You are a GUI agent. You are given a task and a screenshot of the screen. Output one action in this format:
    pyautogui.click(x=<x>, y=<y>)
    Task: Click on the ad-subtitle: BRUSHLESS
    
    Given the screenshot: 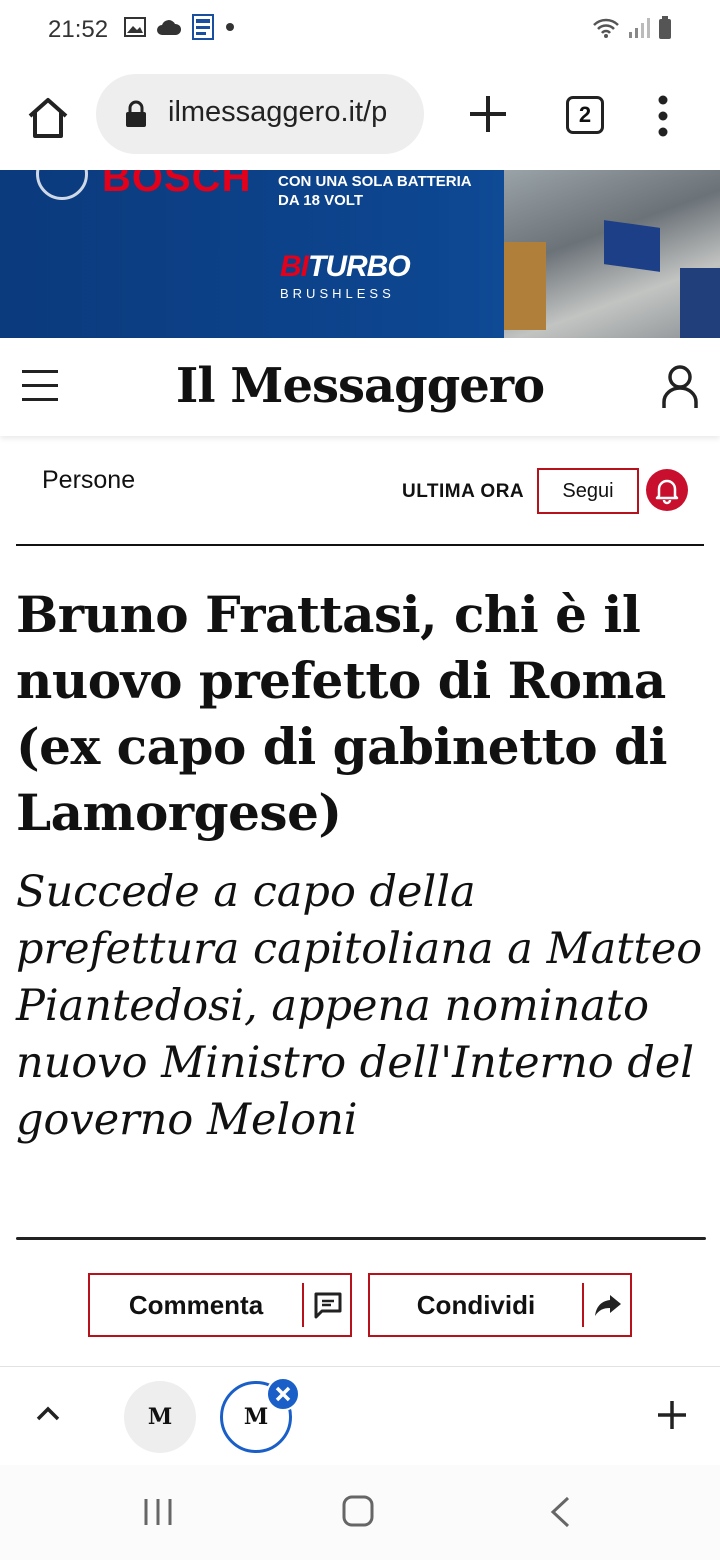 What is the action you would take?
    pyautogui.click(x=337, y=293)
    